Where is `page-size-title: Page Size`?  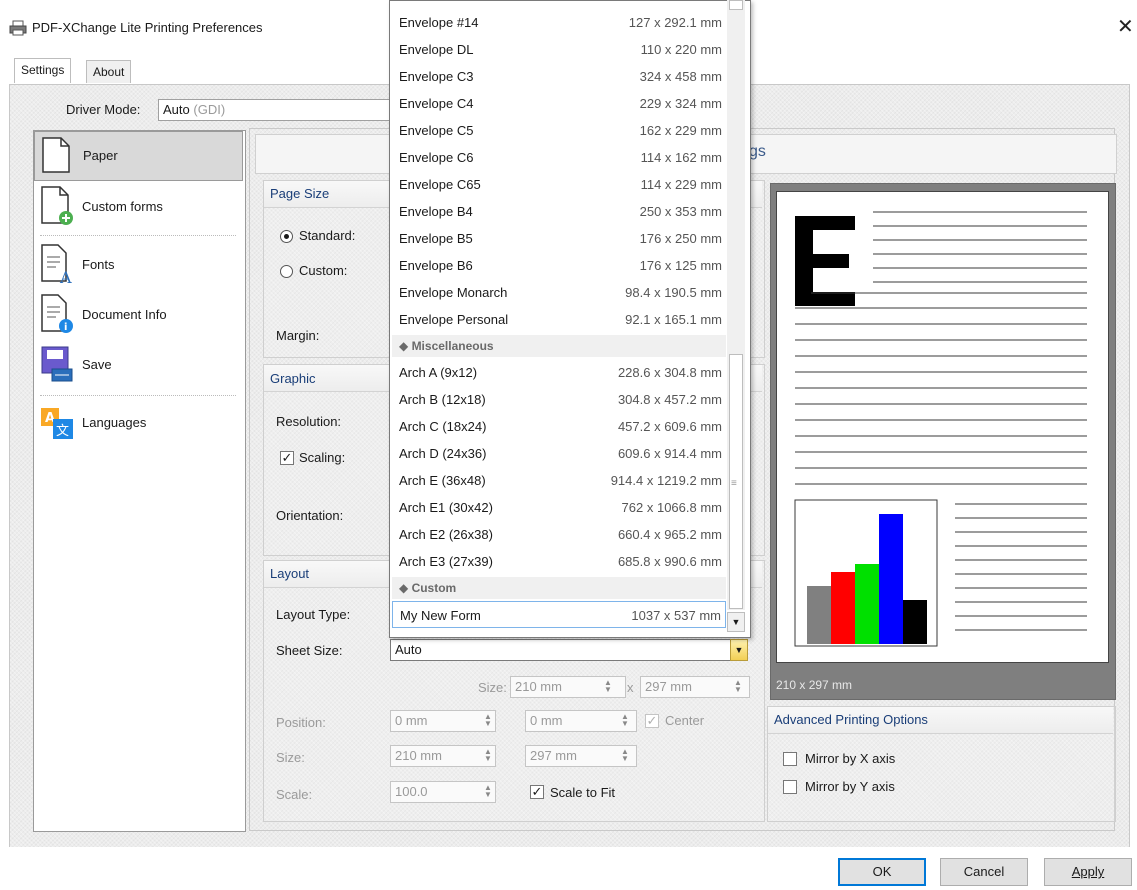 page-size-title: Page Size is located at coordinates (300, 193).